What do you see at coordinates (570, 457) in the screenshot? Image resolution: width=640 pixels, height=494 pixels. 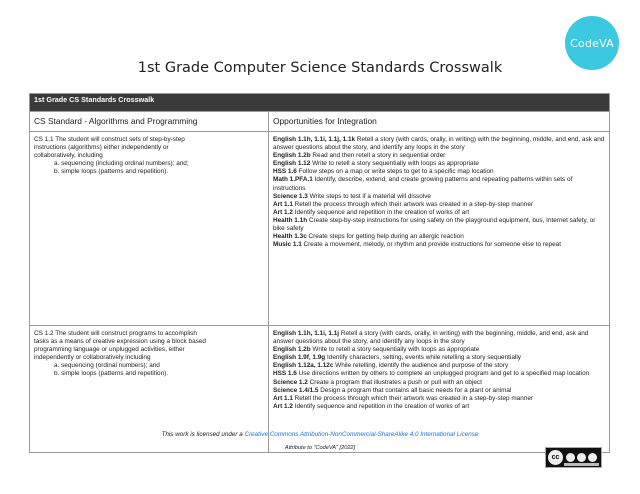 I see `by-icon` at bounding box center [570, 457].